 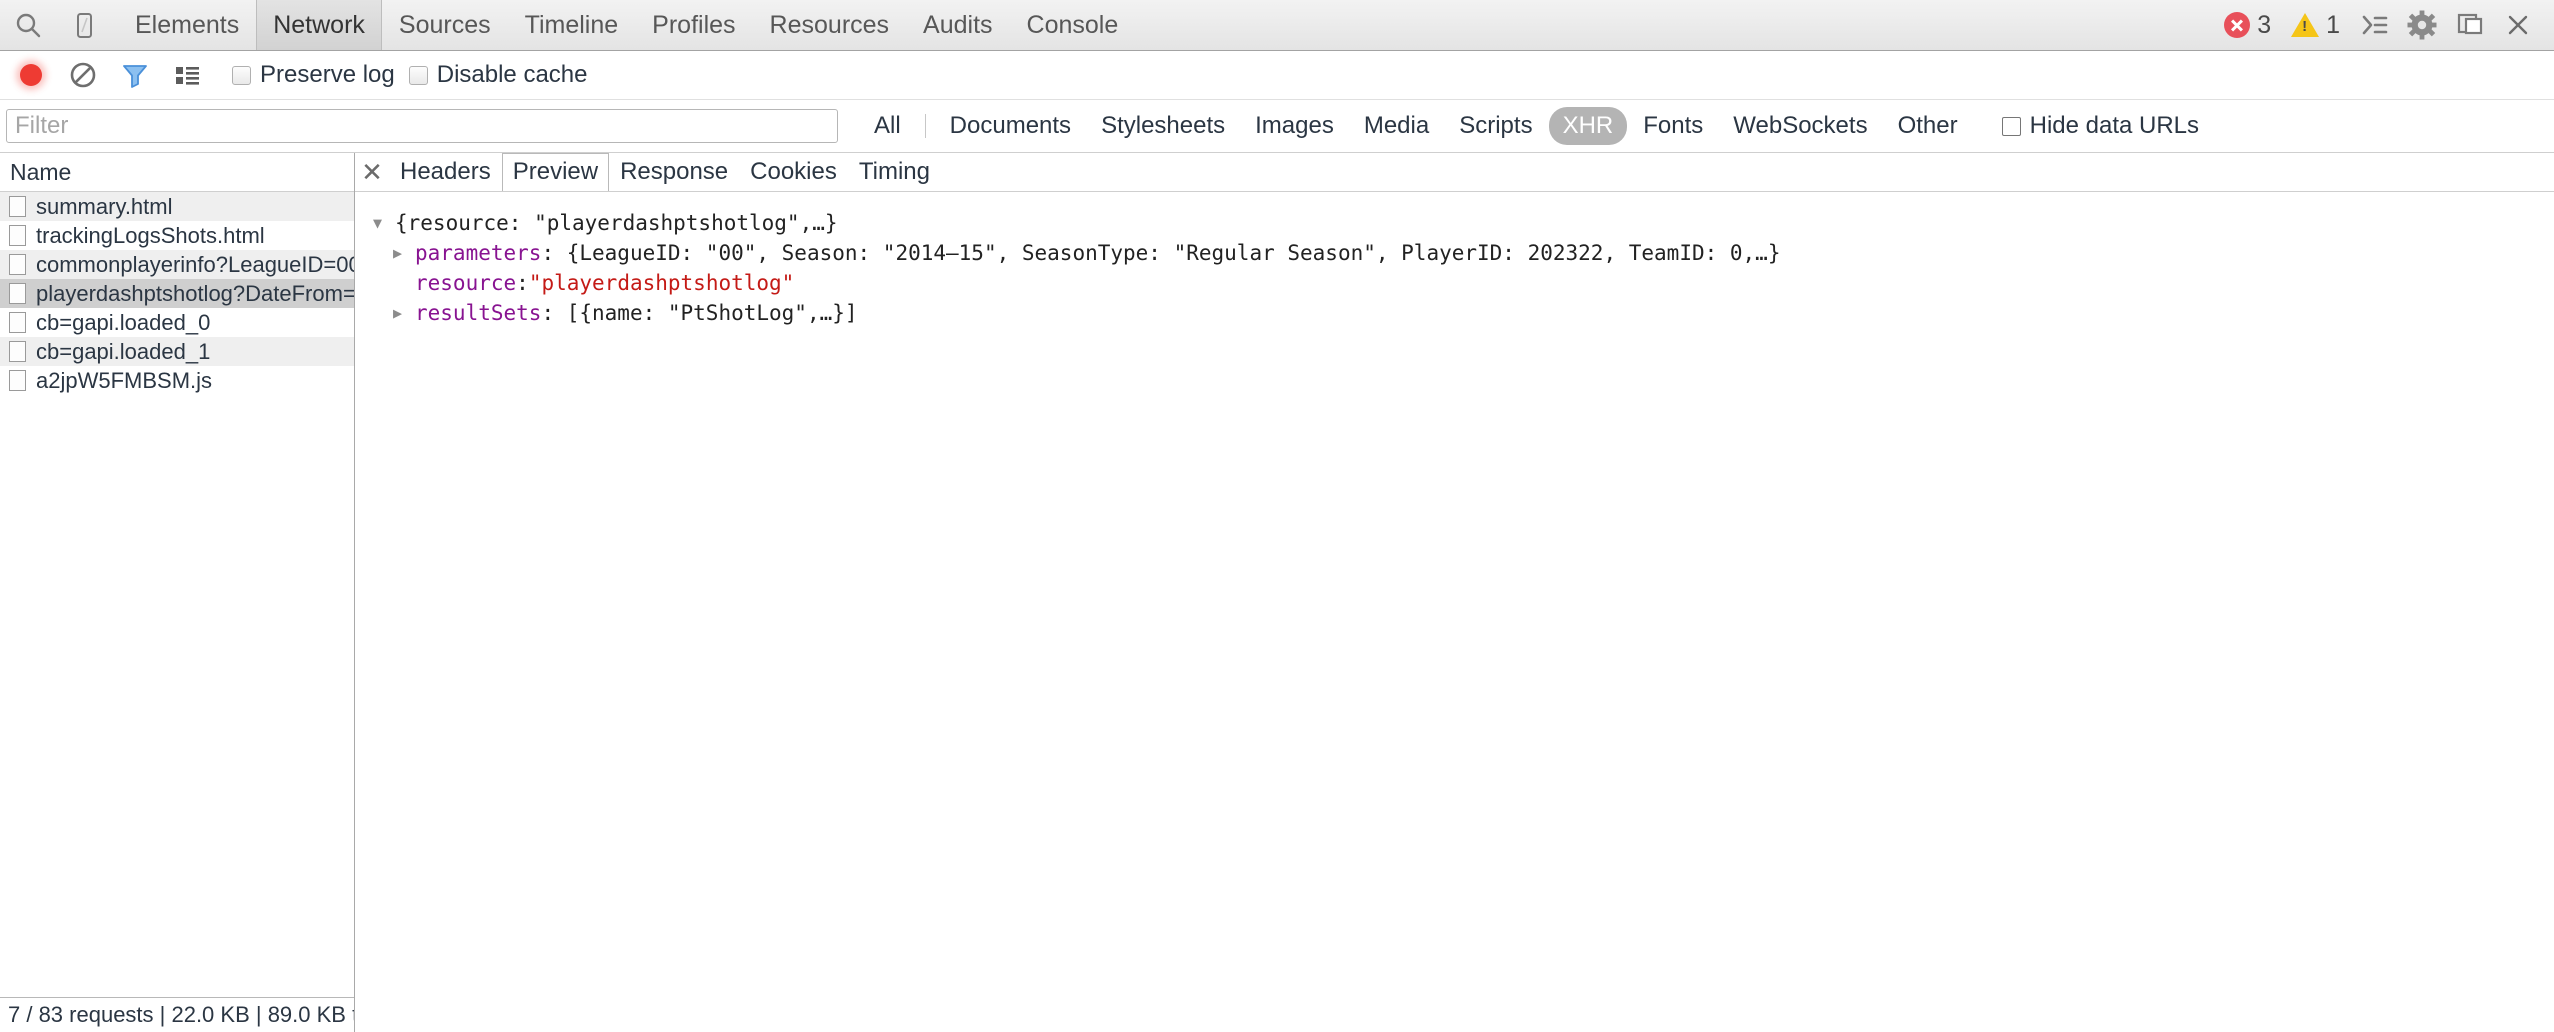 What do you see at coordinates (177, 235) in the screenshot?
I see `table-row: trackingLogsShots.html` at bounding box center [177, 235].